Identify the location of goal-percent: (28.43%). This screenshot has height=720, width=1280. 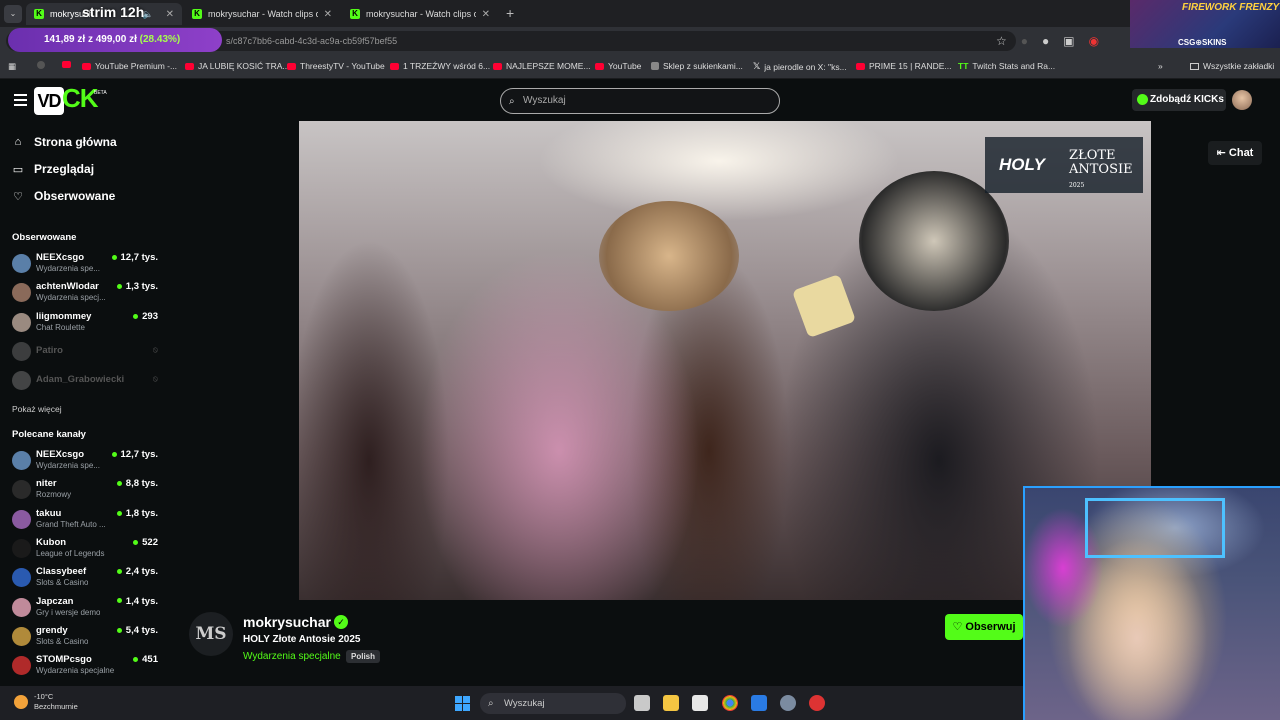
(160, 39).